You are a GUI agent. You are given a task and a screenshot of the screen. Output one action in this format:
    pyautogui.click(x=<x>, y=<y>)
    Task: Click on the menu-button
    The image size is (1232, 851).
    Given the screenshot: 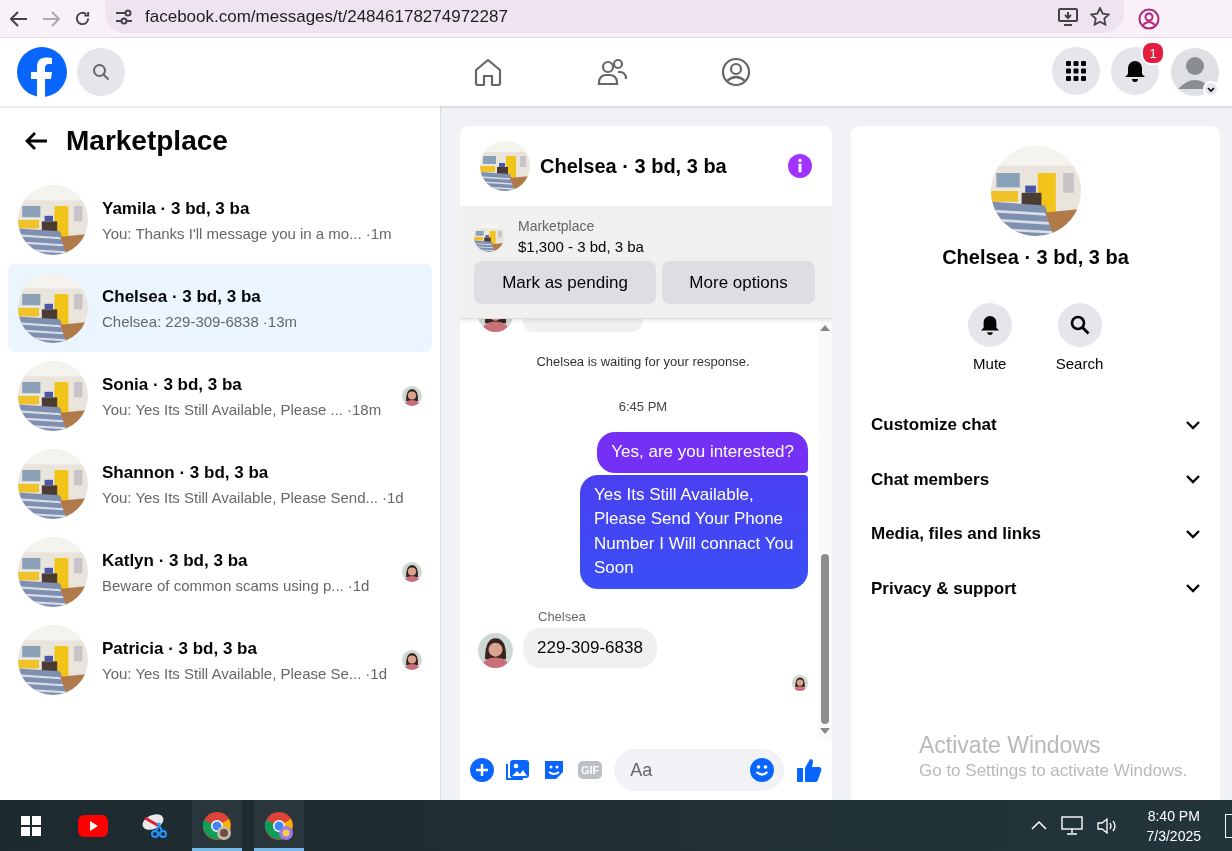 What is the action you would take?
    pyautogui.click(x=1076, y=71)
    